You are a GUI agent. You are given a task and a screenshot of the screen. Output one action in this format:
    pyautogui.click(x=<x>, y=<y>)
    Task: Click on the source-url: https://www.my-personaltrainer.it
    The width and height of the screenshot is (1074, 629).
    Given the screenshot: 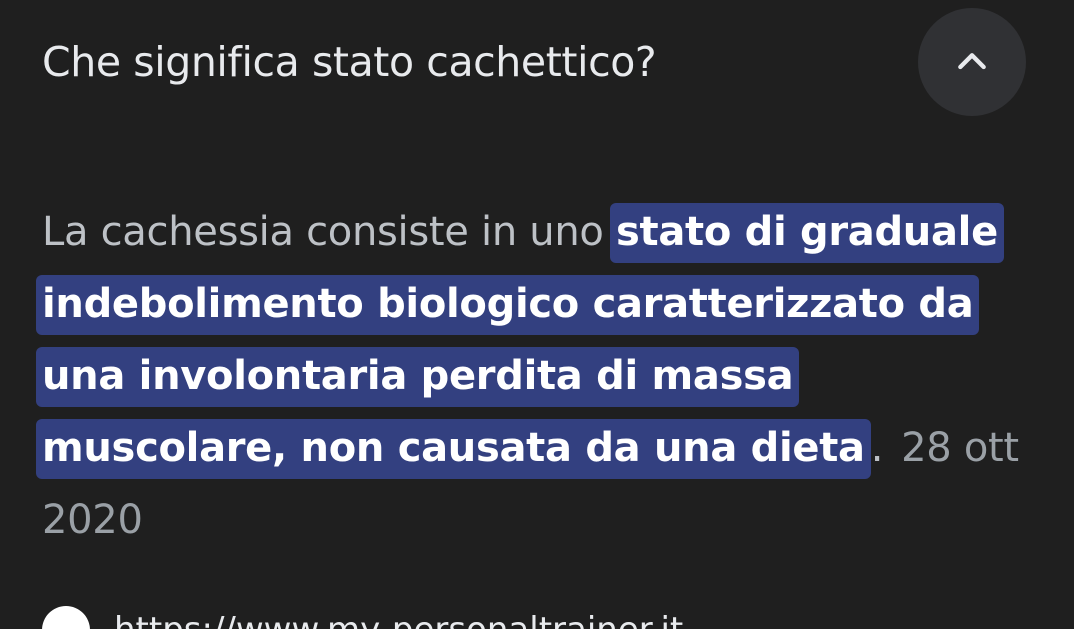 What is the action you would take?
    pyautogui.click(x=398, y=619)
    